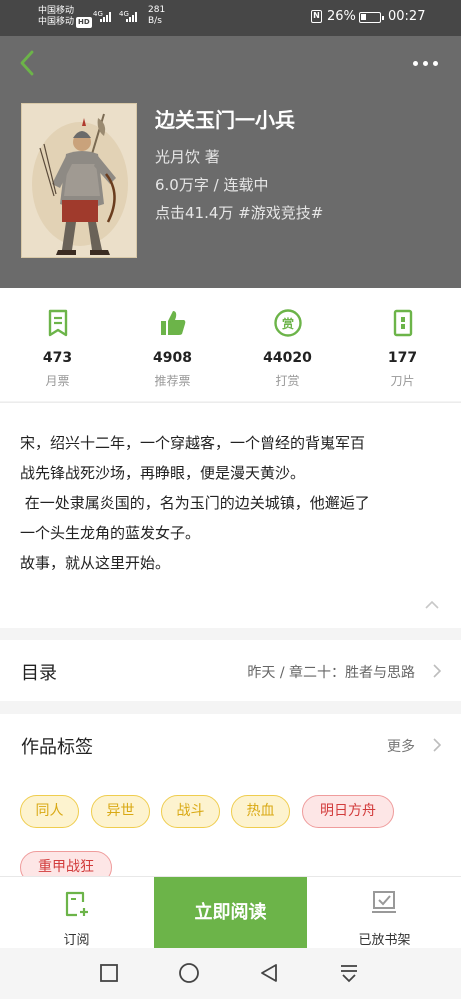 The image size is (461, 999). What do you see at coordinates (49, 811) in the screenshot?
I see `tag-chip: 同人` at bounding box center [49, 811].